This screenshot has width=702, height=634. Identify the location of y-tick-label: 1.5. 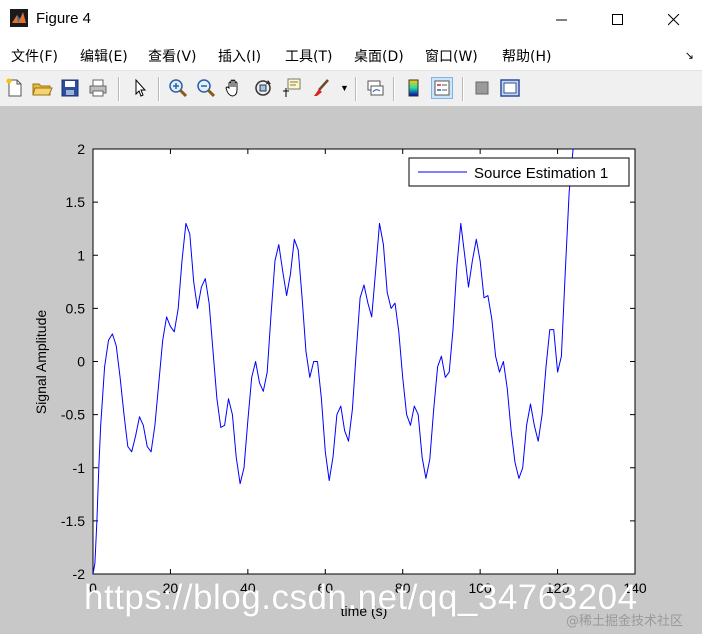
(76, 202).